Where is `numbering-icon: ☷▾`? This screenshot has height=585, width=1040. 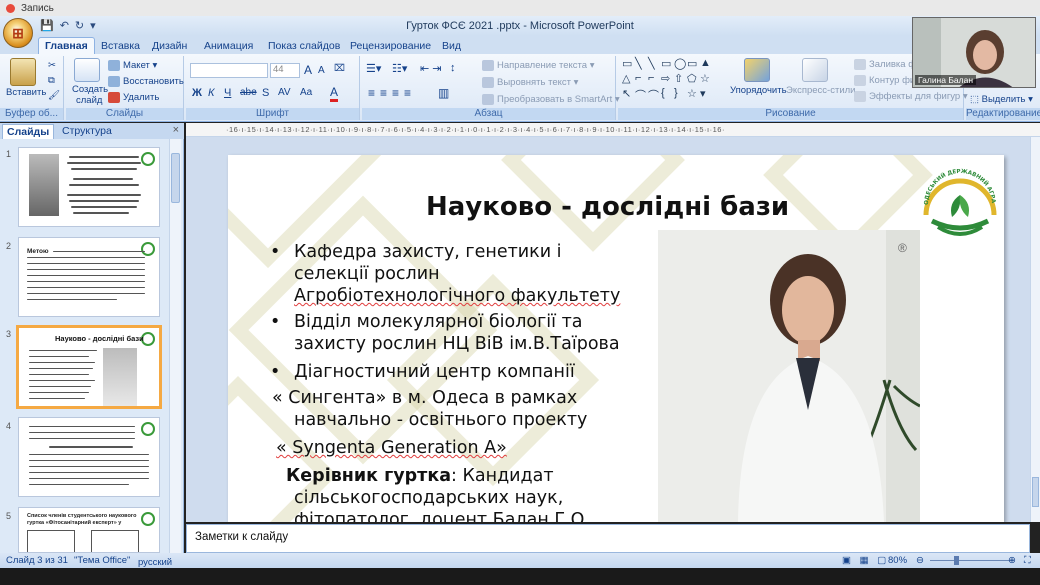
numbering-icon: ☷▾ is located at coordinates (399, 68).